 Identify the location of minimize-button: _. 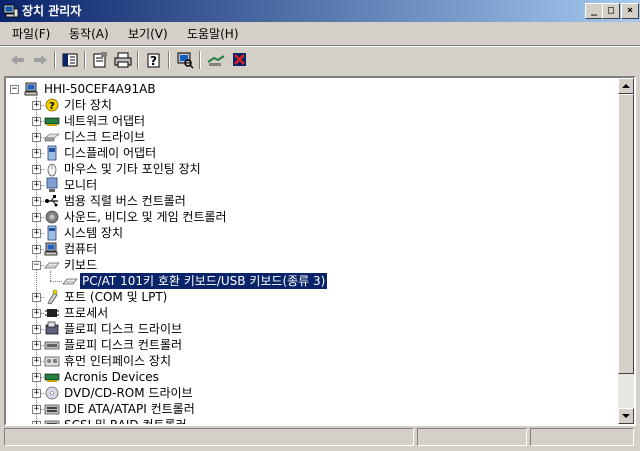
(594, 11).